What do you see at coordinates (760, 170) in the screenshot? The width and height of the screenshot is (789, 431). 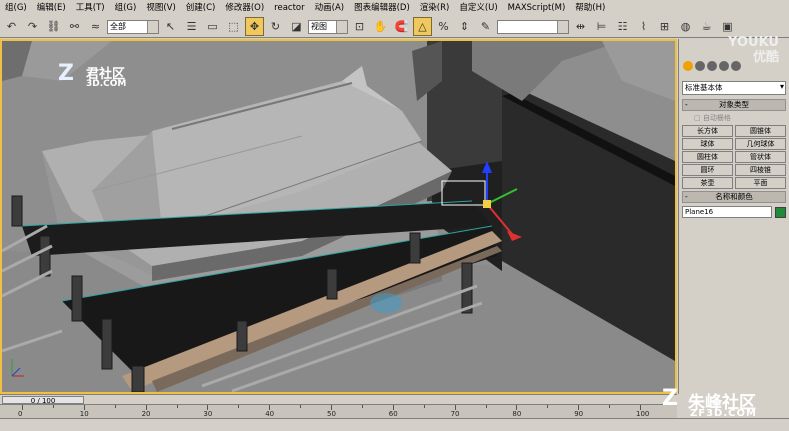 I see `object-type-button: 四棱锥` at bounding box center [760, 170].